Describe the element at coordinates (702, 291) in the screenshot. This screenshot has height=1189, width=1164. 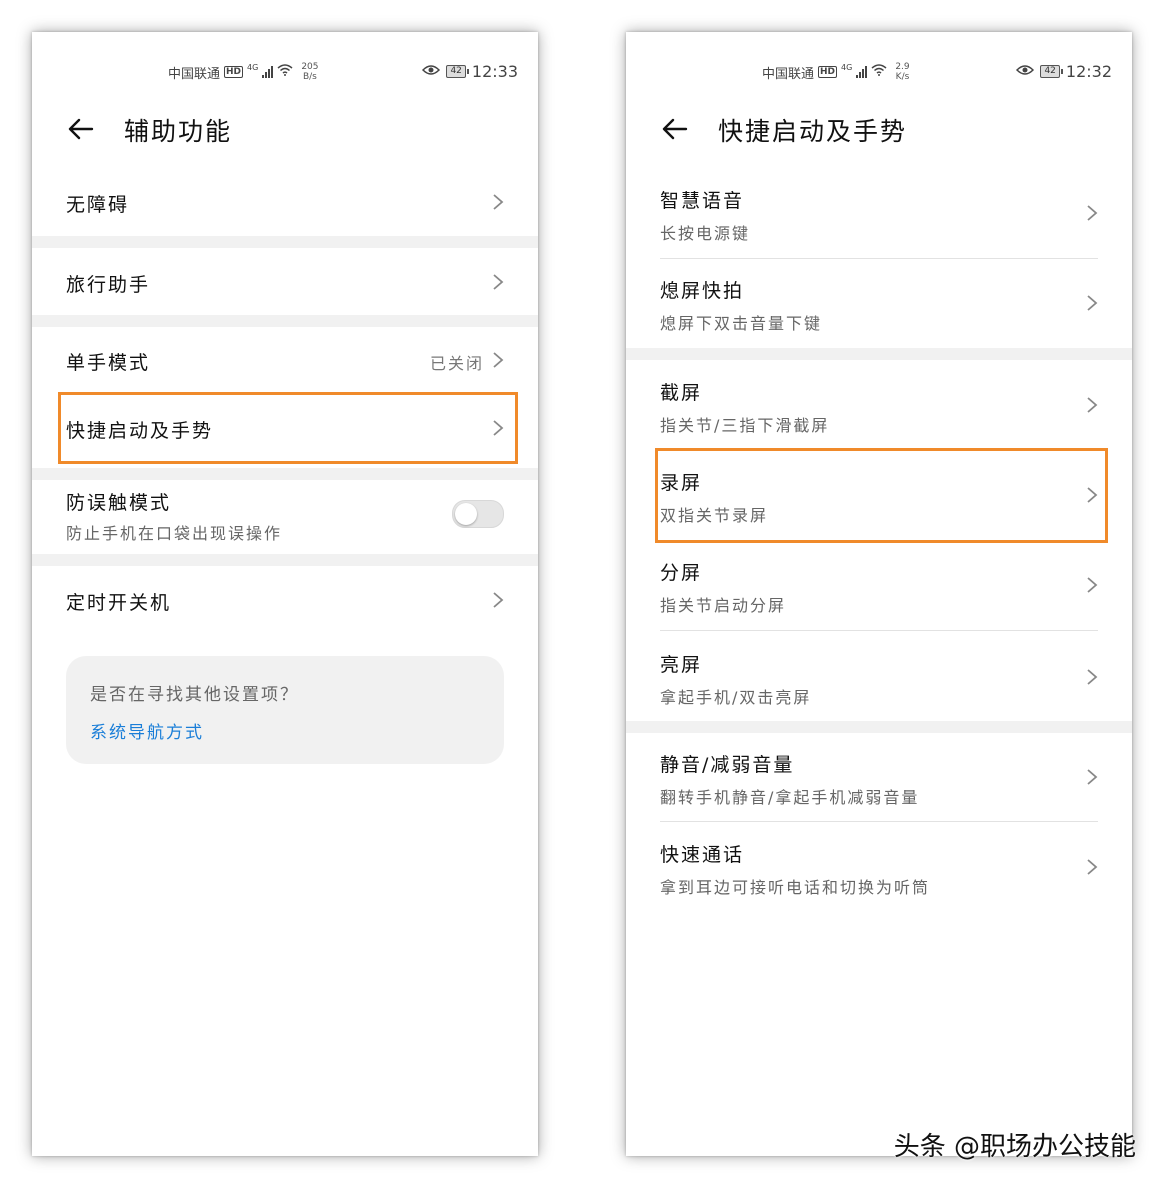
I see `item-label: 熄屏快拍` at that location.